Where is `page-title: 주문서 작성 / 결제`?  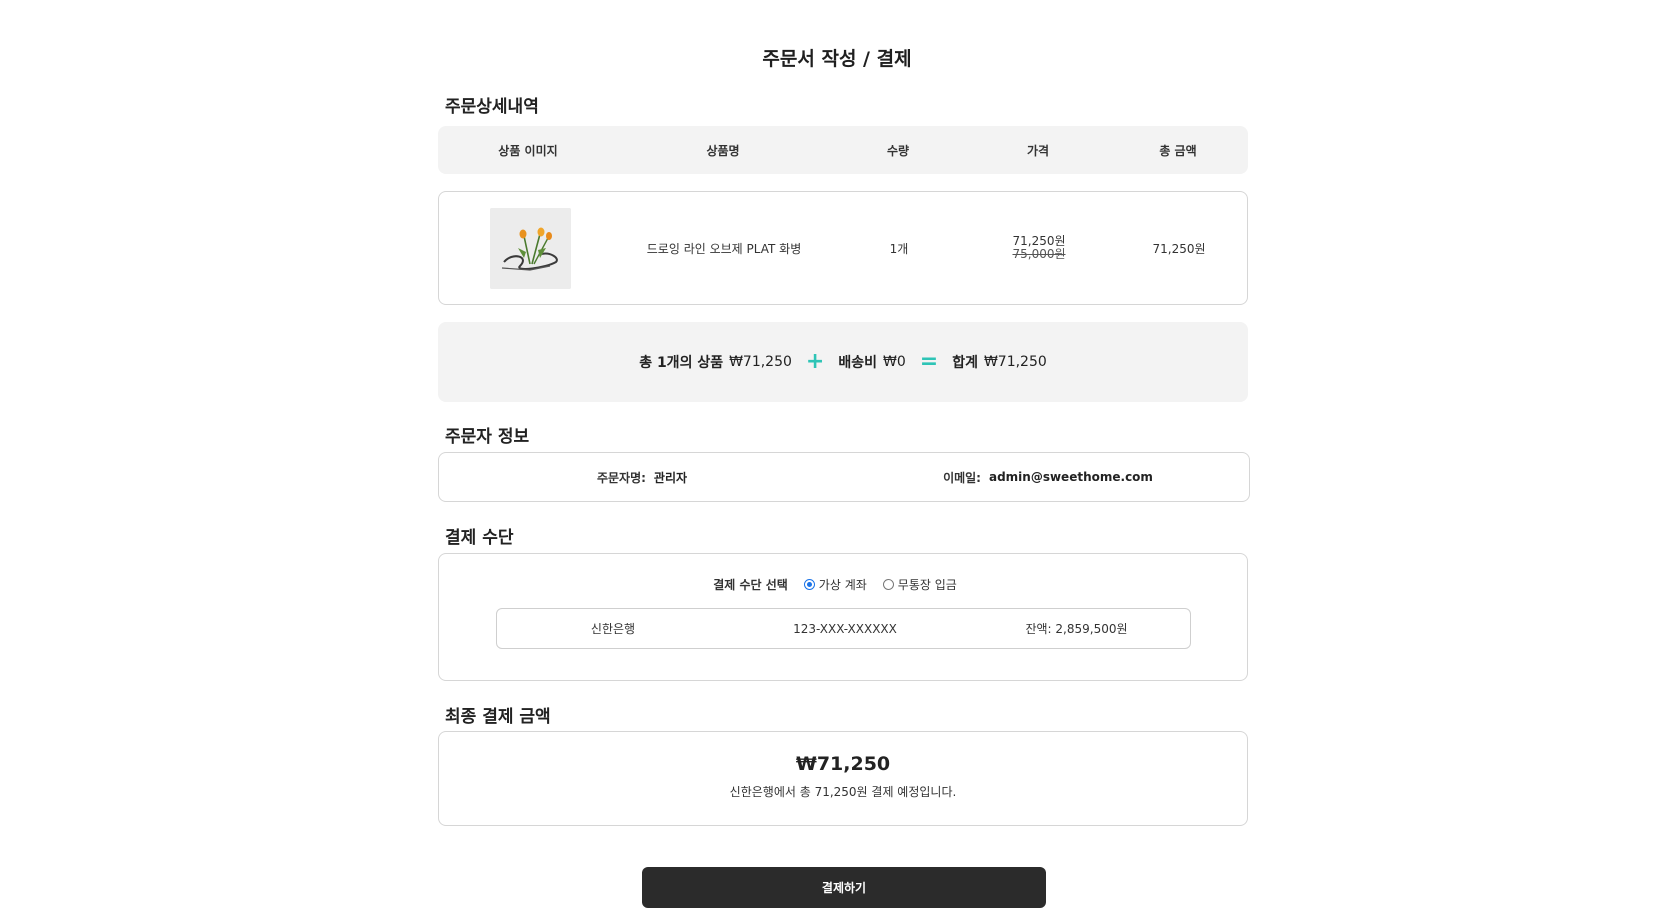 page-title: 주문서 작성 / 결제 is located at coordinates (837, 59).